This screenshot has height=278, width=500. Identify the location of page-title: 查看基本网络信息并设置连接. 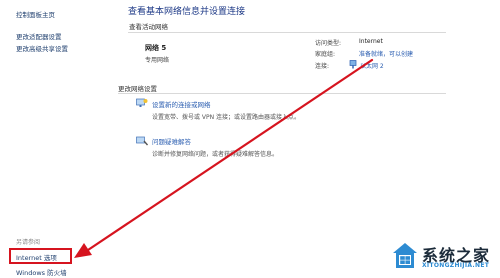
(187, 12).